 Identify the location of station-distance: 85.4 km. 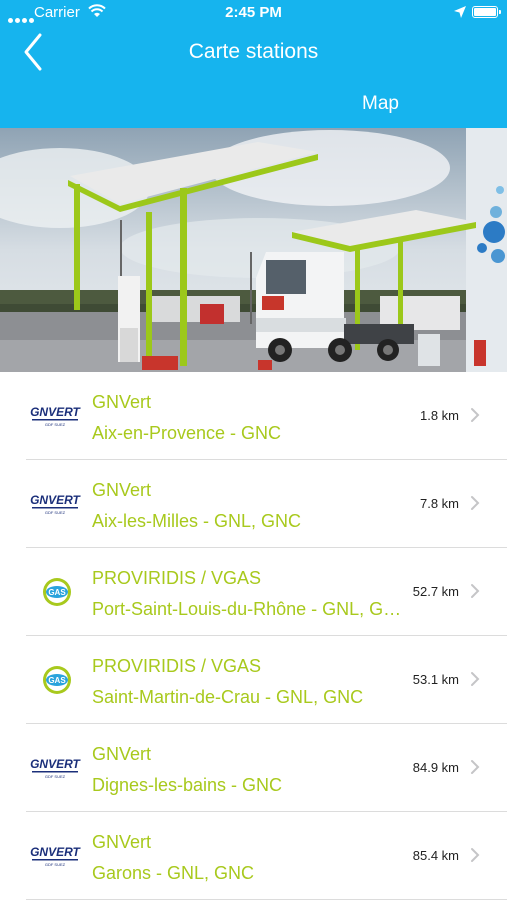
(435, 855).